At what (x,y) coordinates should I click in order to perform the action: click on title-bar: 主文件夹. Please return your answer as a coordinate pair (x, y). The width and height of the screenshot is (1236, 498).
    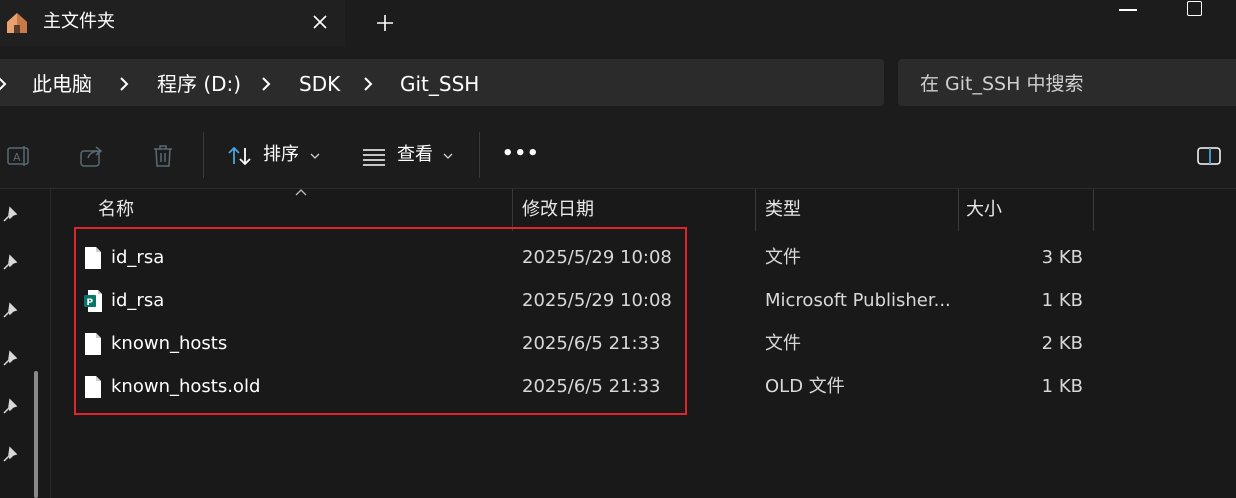
    Looking at the image, I should click on (618, 23).